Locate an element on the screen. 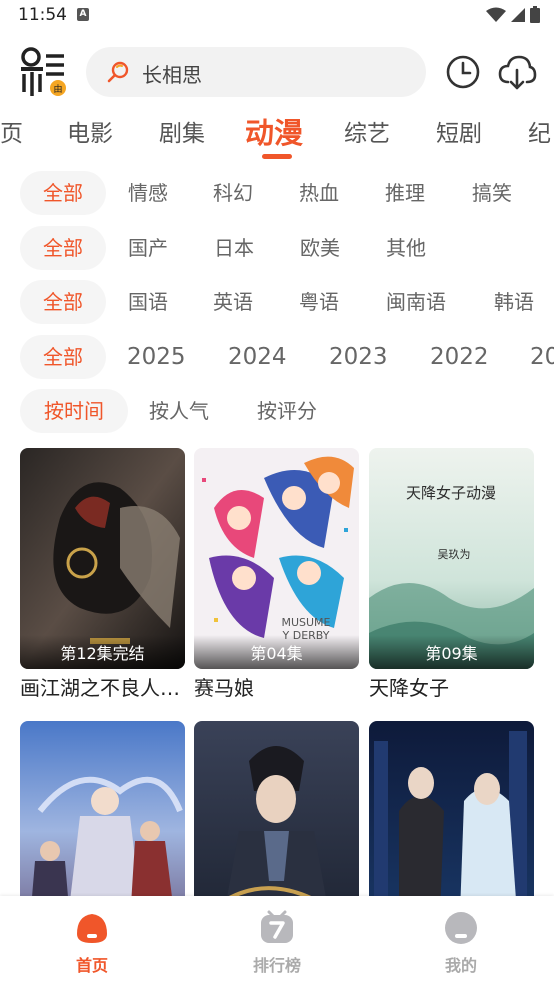  filter-chip: 推理 is located at coordinates (405, 193).